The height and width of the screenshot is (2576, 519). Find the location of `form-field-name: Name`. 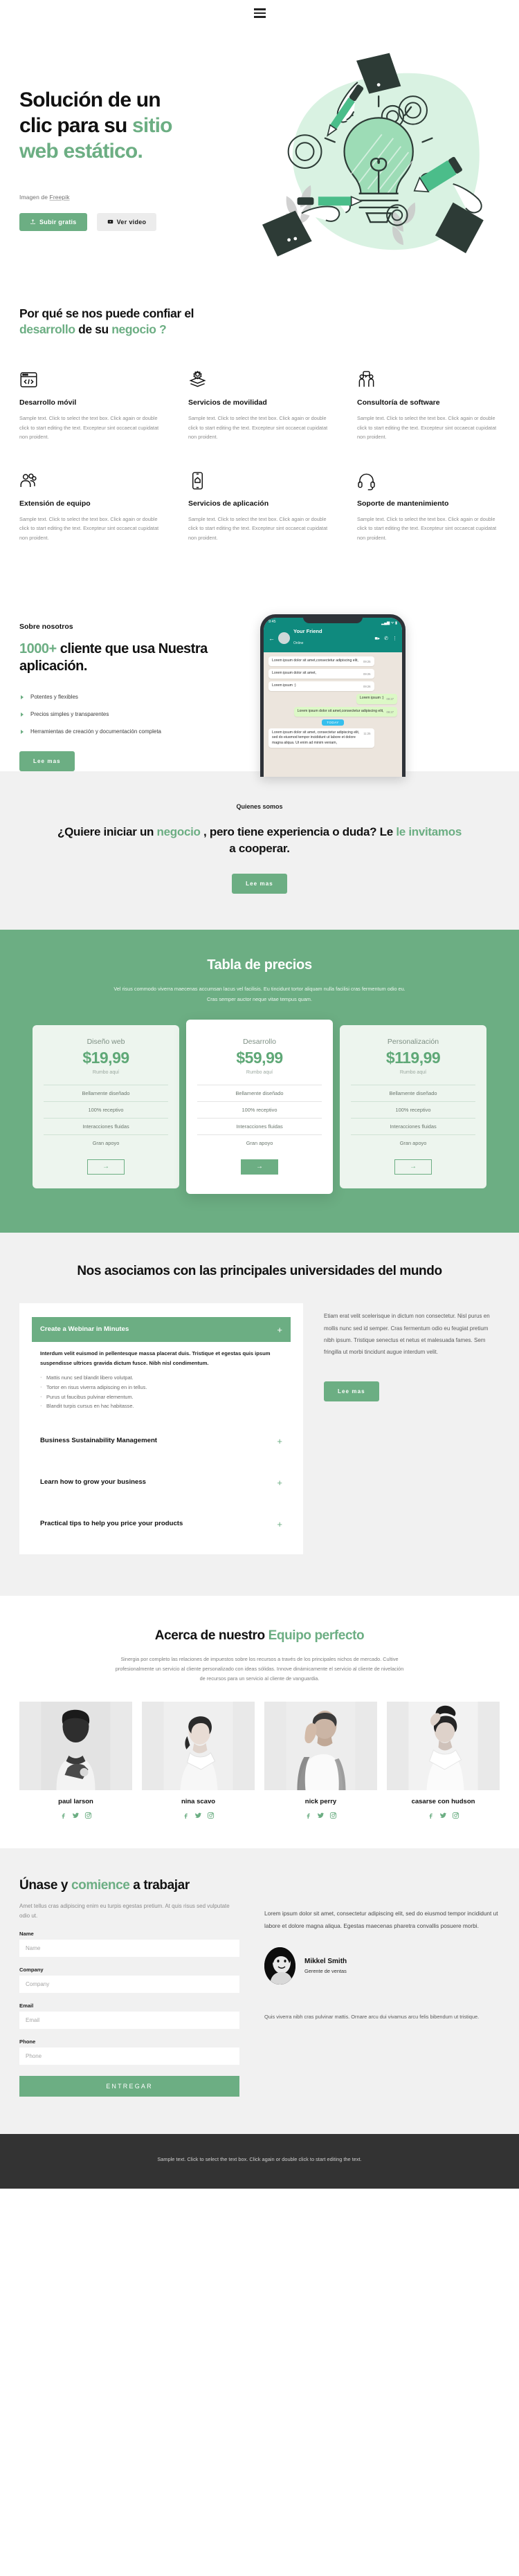

form-field-name: Name is located at coordinates (129, 1944).